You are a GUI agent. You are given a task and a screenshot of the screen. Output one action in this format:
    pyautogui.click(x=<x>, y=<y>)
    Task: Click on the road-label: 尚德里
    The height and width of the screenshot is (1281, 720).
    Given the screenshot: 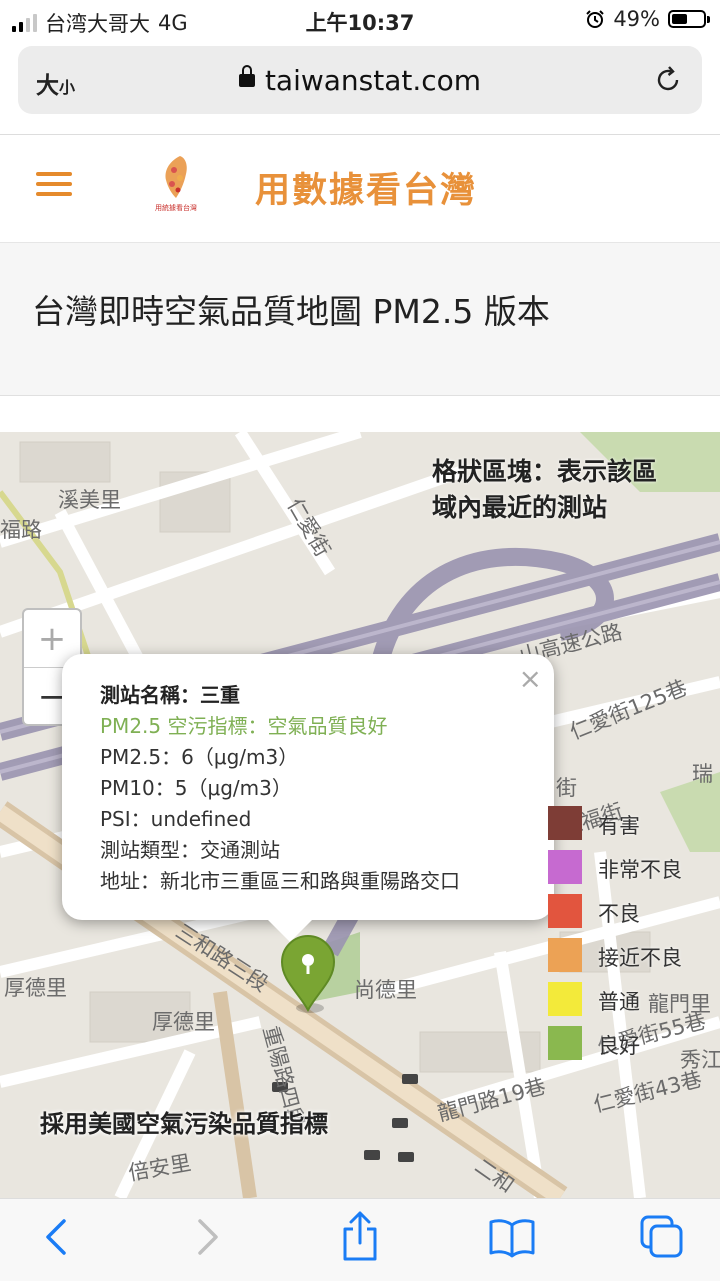 What is the action you would take?
    pyautogui.click(x=385, y=990)
    